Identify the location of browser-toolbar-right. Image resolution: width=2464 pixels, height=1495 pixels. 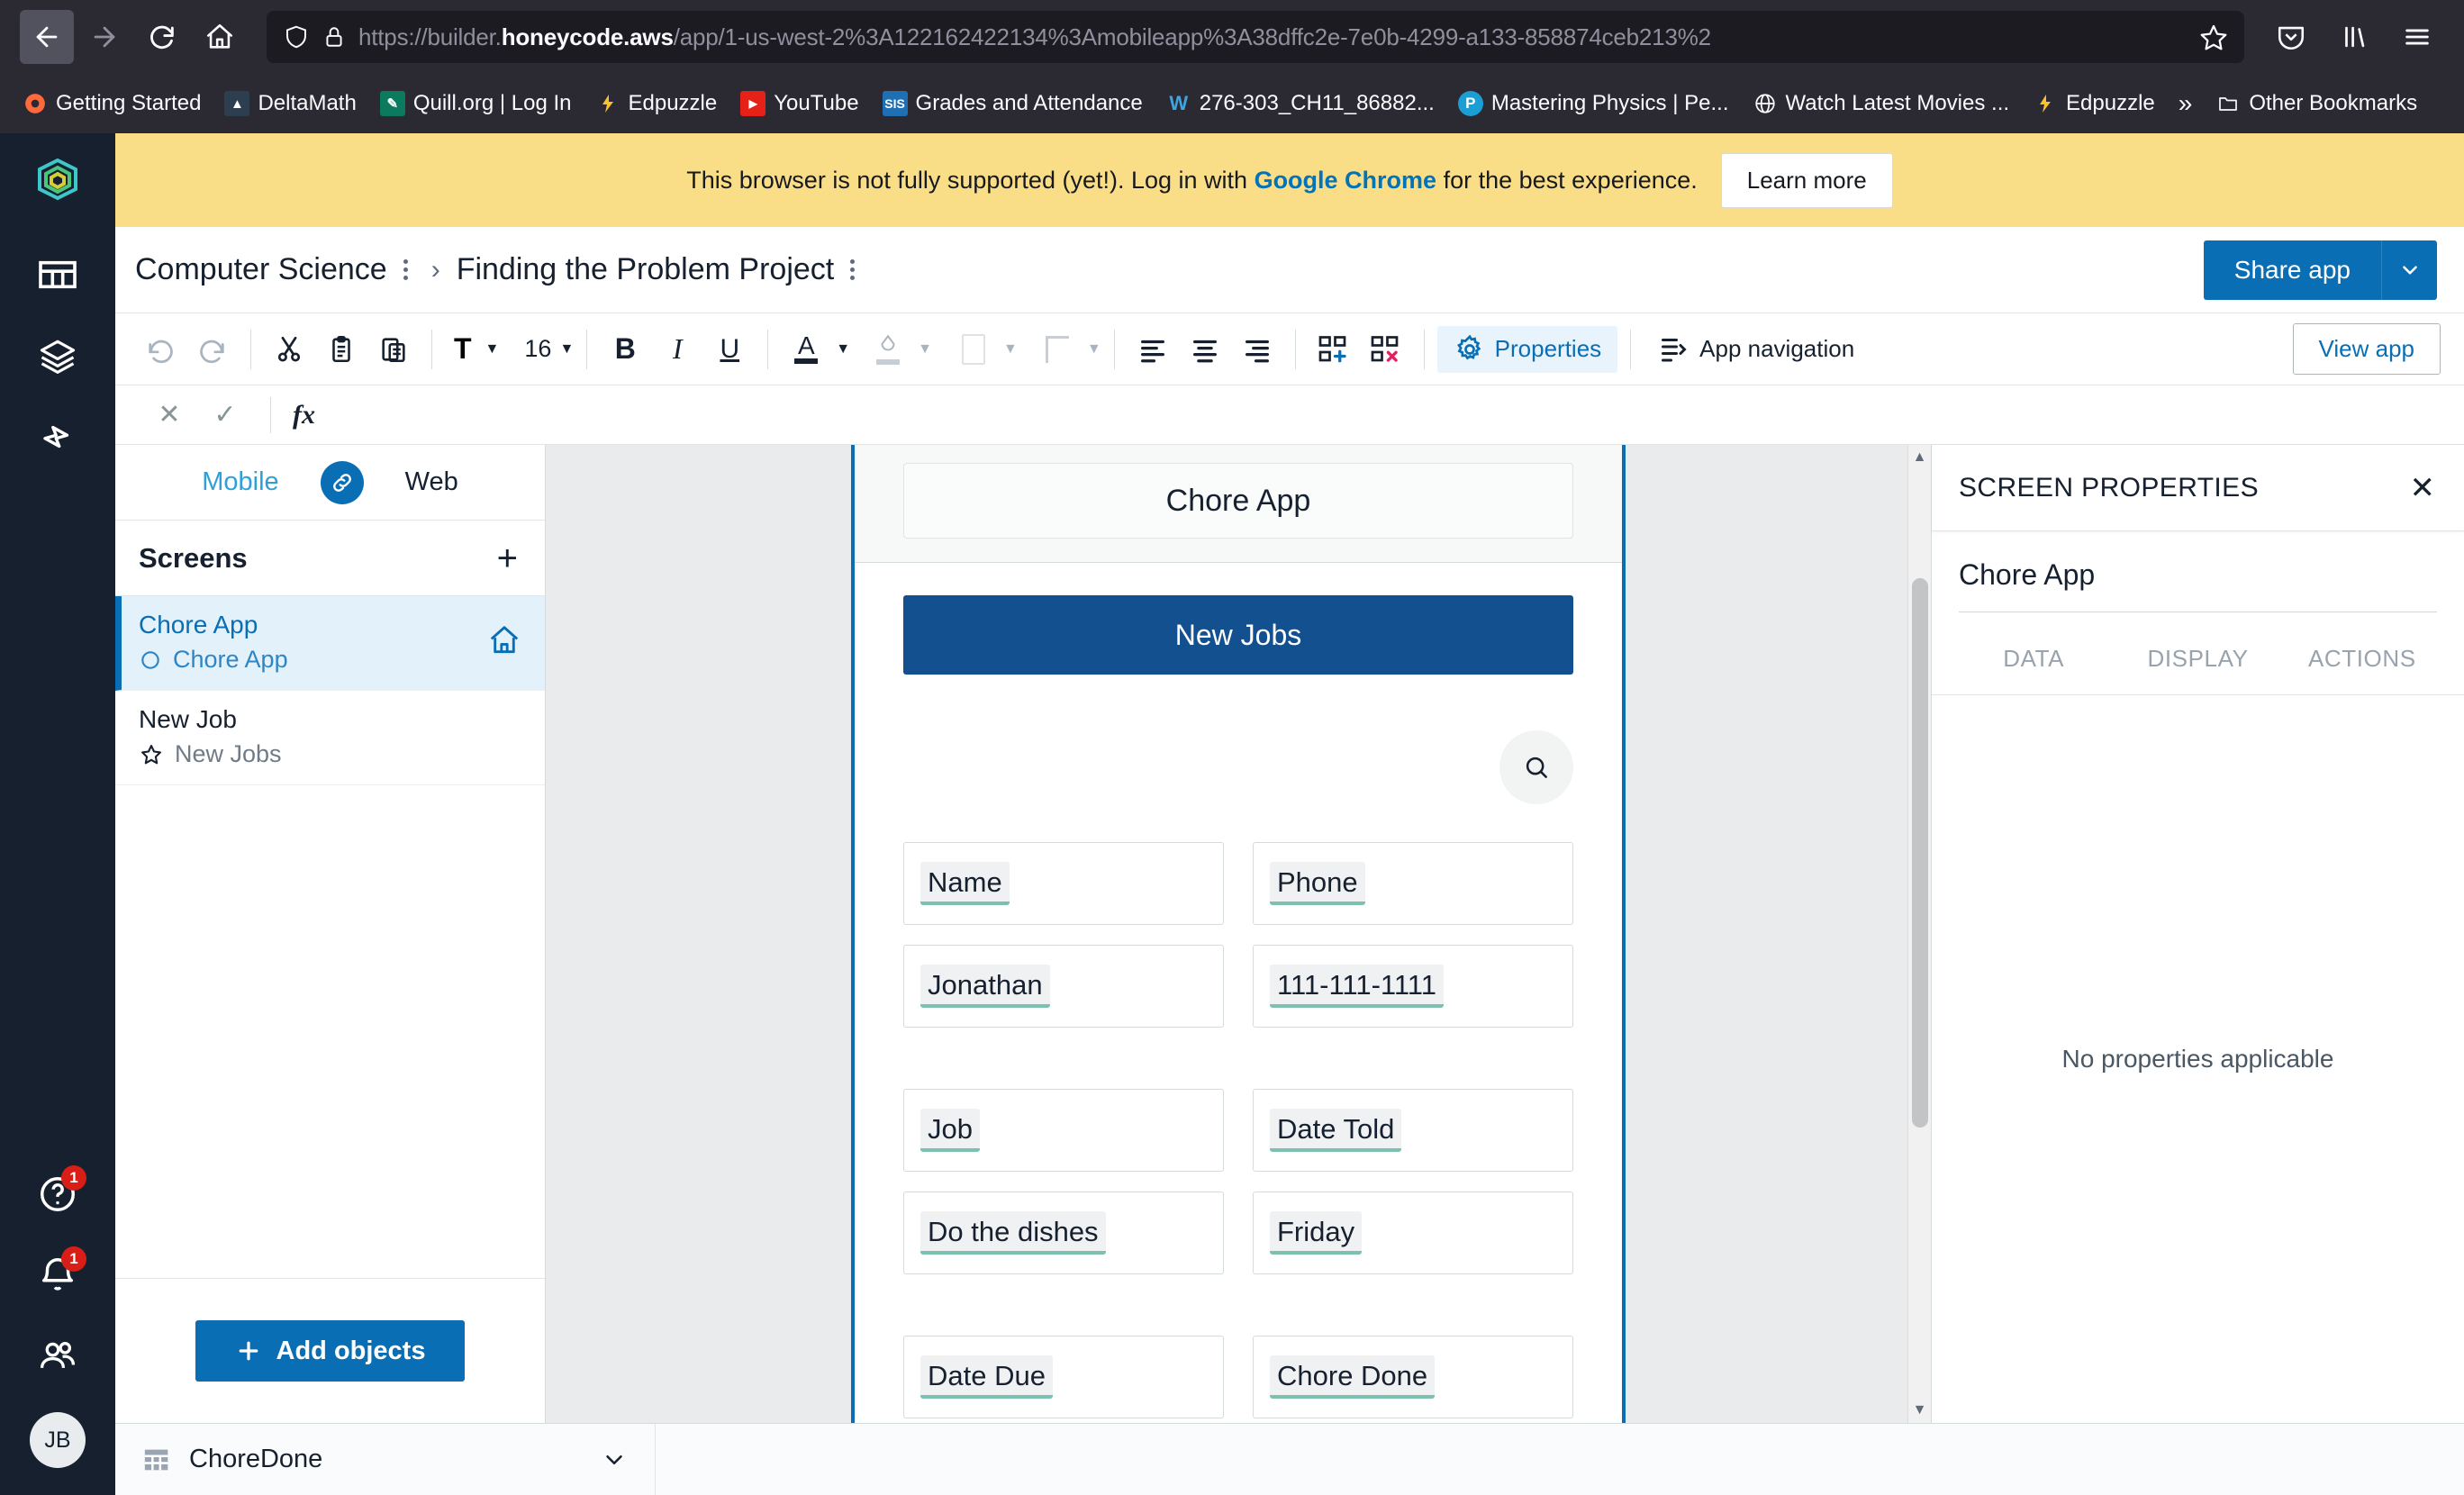
(2354, 37).